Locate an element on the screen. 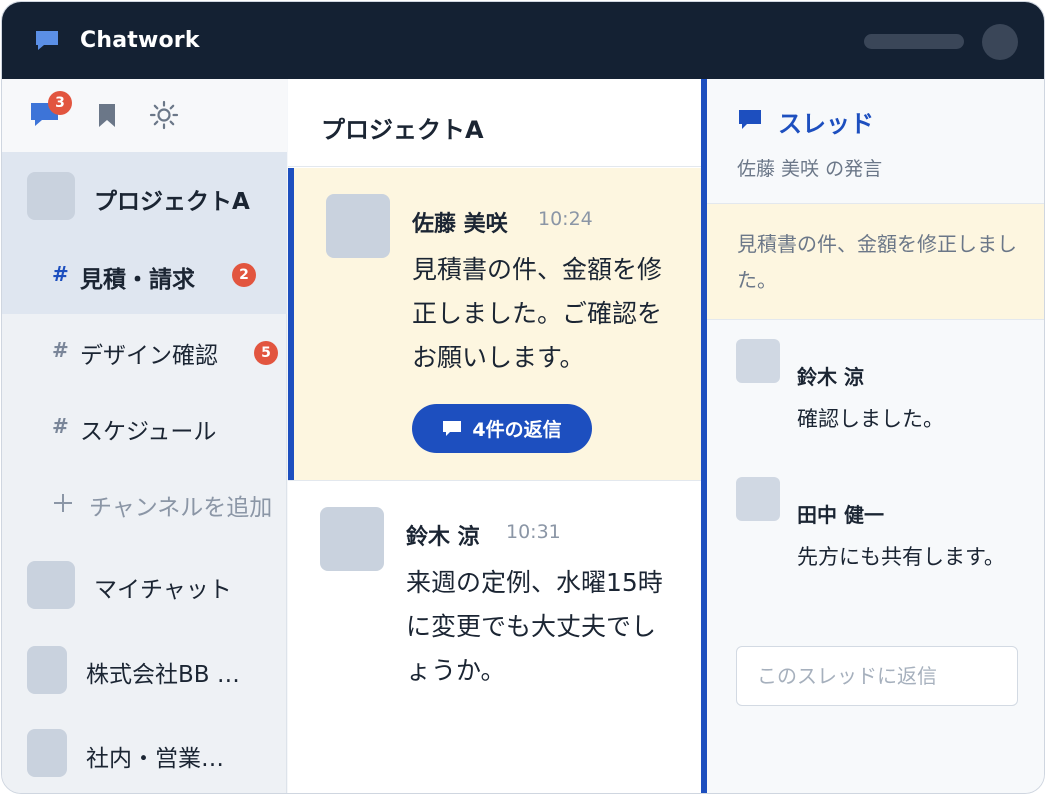  room-project-a: プロジェクトA is located at coordinates (144, 195).